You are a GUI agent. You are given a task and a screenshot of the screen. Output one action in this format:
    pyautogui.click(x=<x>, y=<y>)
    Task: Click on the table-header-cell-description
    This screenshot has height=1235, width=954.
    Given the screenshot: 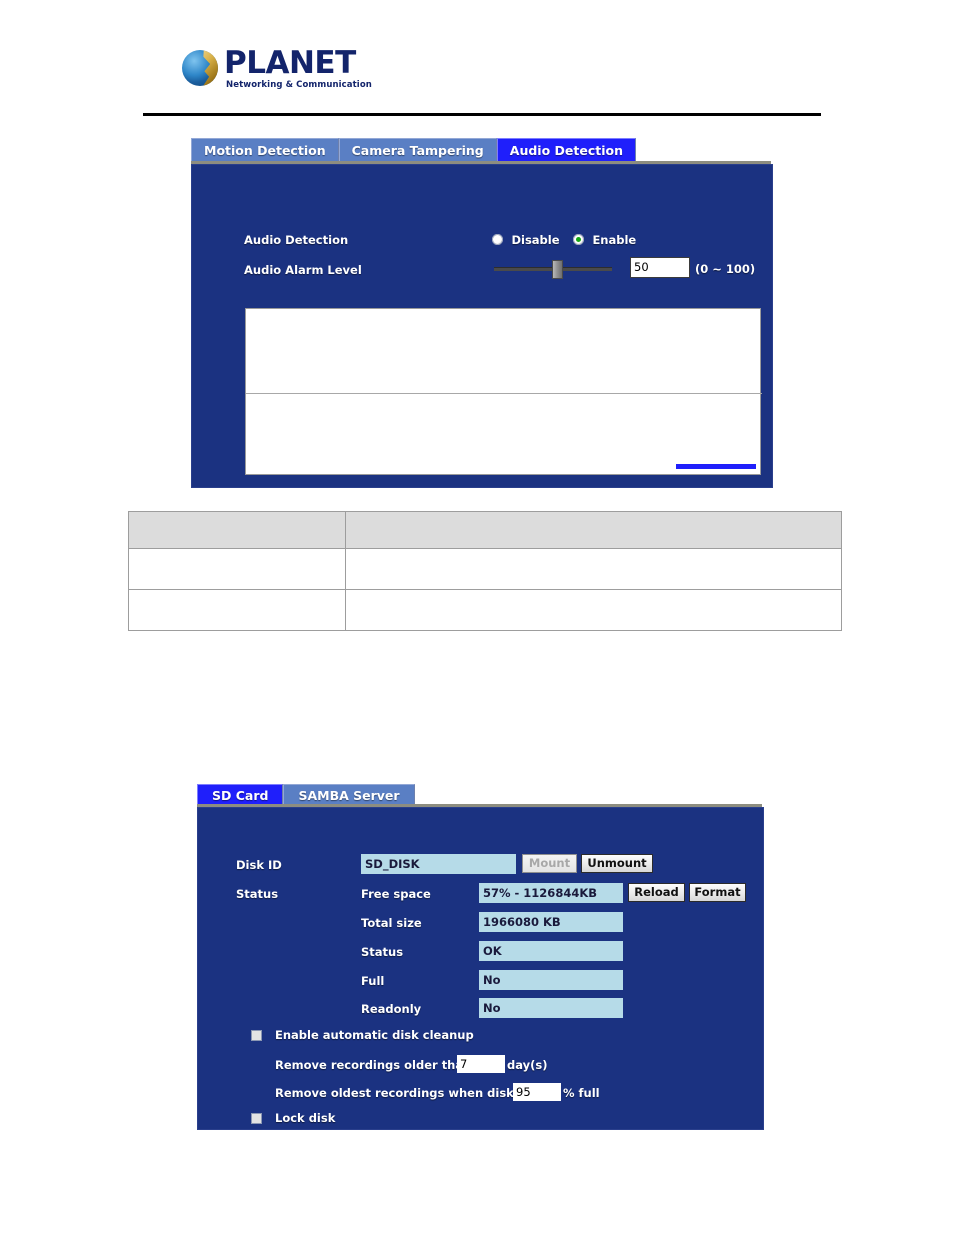 What is the action you would take?
    pyautogui.click(x=593, y=530)
    